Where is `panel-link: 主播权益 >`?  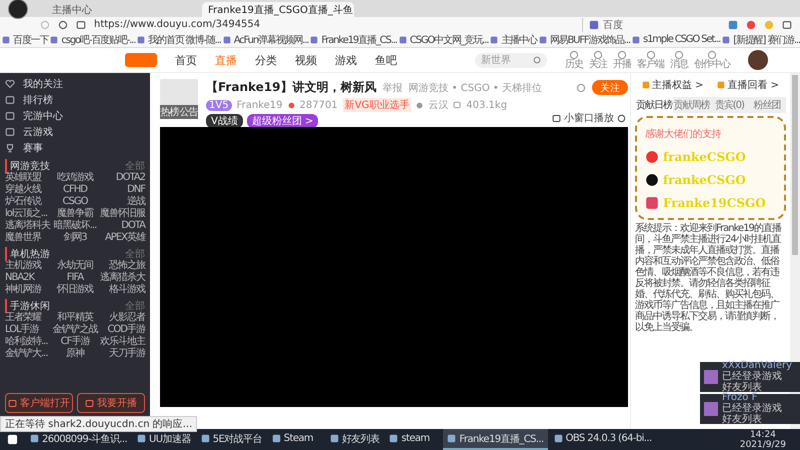 panel-link: 主播权益 > is located at coordinates (678, 85).